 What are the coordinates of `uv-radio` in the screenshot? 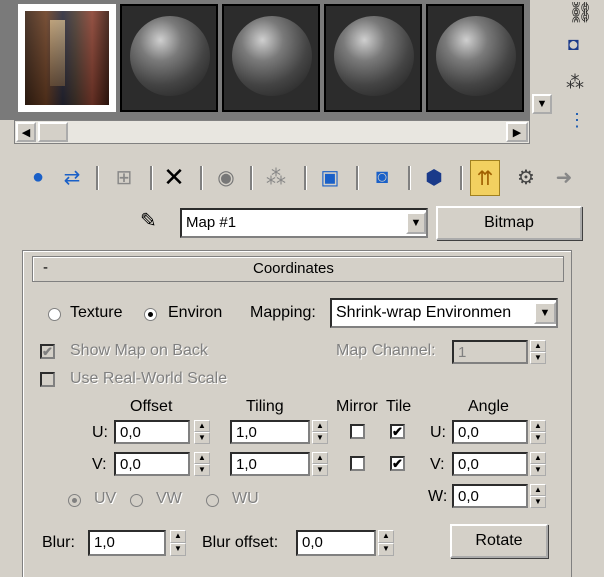 It's located at (74, 500).